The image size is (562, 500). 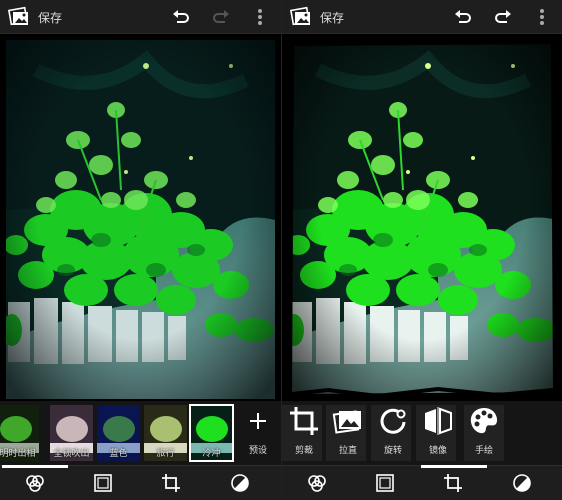 I want to click on tool-strip: 剪裁 拉直 旋转 镜像 手绘, so click(x=422, y=433).